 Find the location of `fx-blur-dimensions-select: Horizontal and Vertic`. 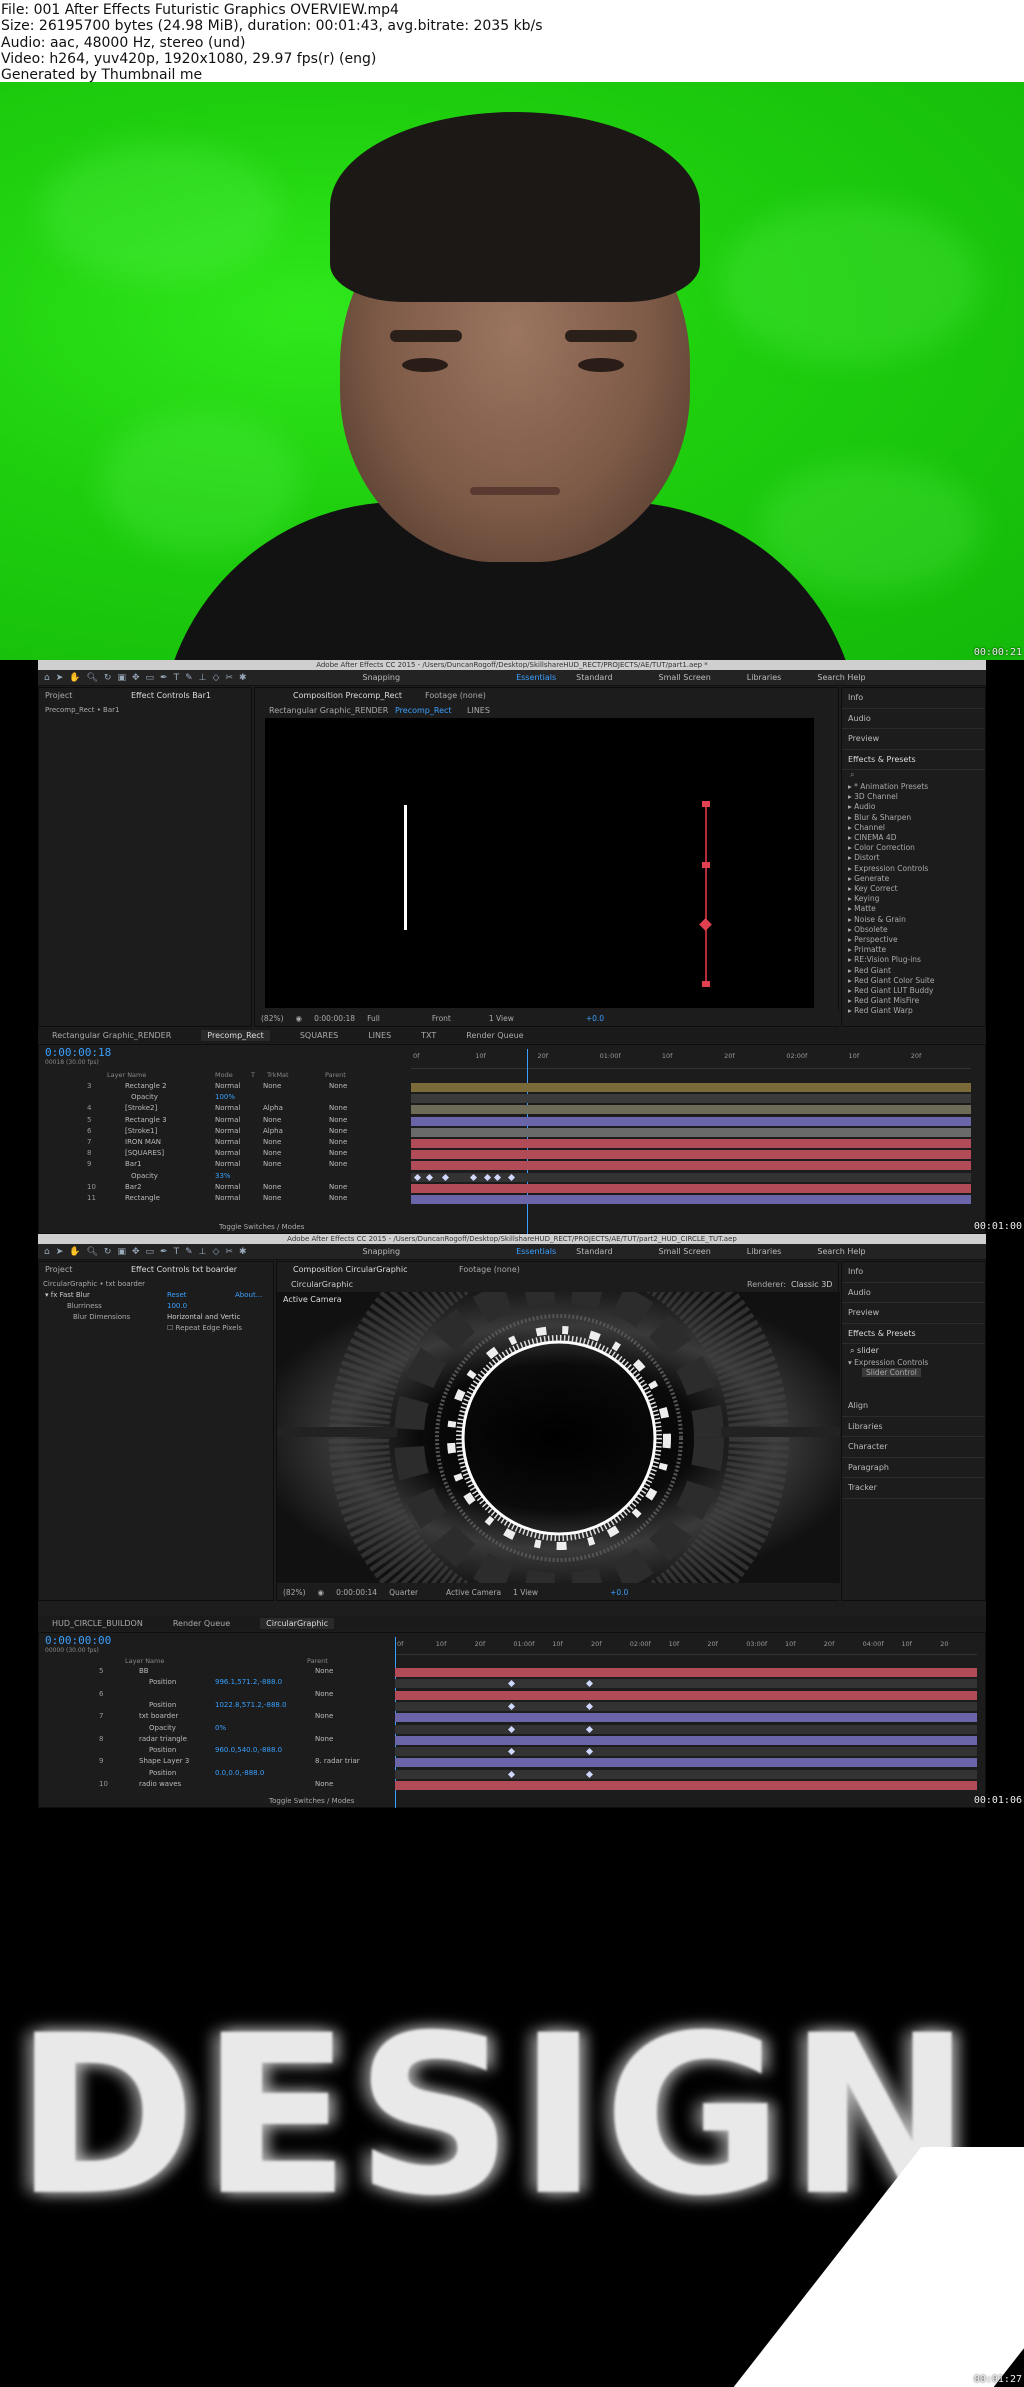

fx-blur-dimensions-select: Horizontal and Vertic is located at coordinates (203, 1317).